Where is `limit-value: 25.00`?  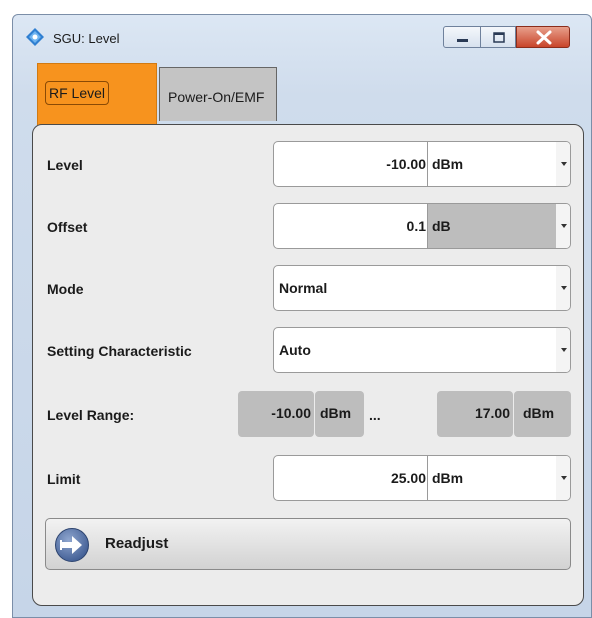
limit-value: 25.00 is located at coordinates (408, 478).